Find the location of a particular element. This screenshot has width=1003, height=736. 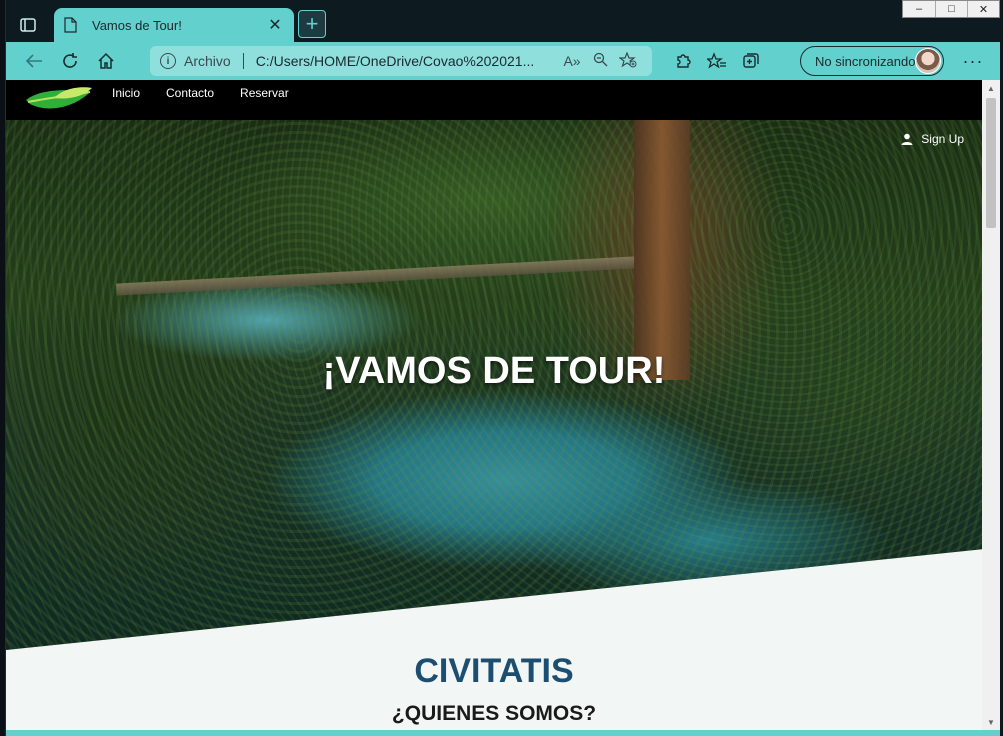

collections-icon is located at coordinates (751, 60).